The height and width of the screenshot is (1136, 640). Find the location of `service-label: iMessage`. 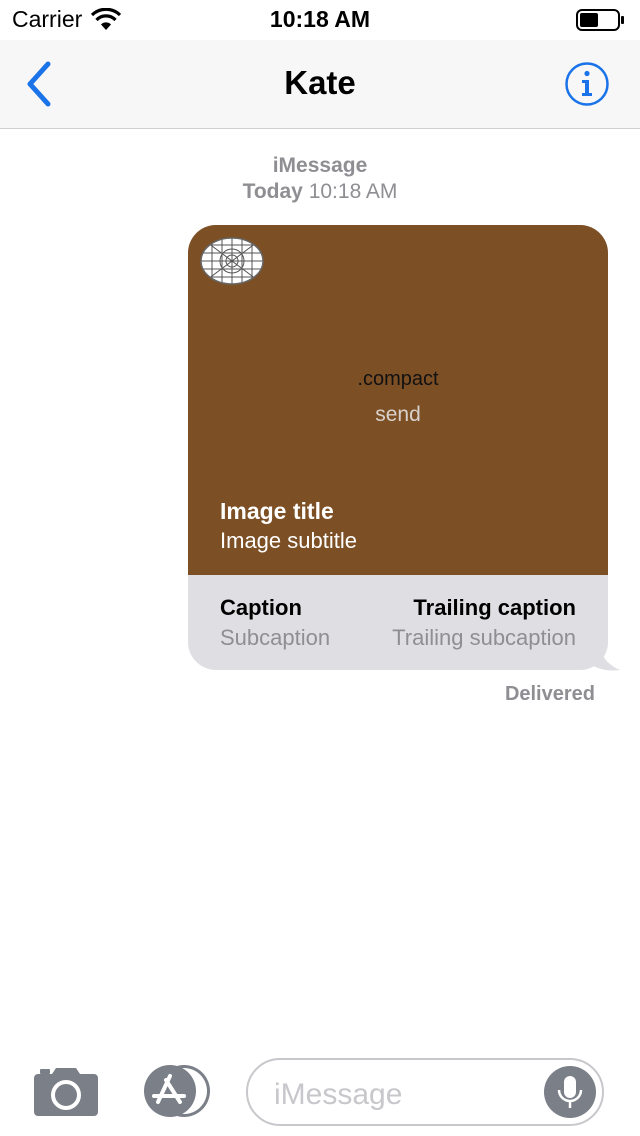

service-label: iMessage is located at coordinates (320, 165).